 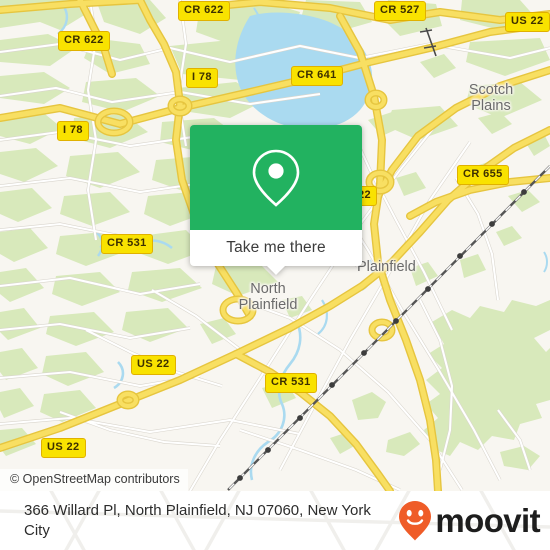 What do you see at coordinates (317, 76) in the screenshot?
I see `road-shield-cr-641: CR 641` at bounding box center [317, 76].